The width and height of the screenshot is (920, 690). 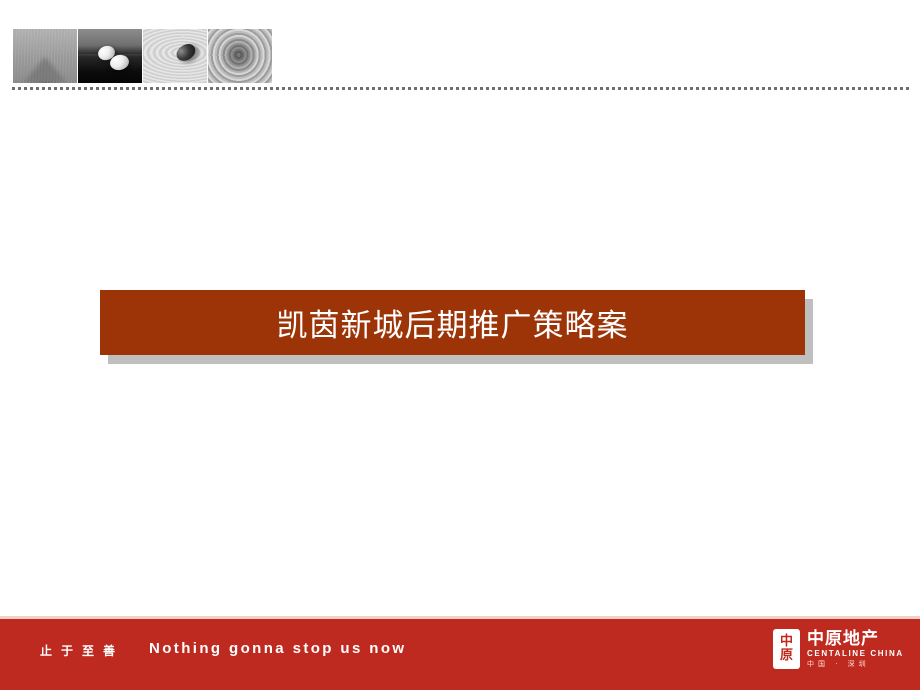 I want to click on logo-seal-bottom-char: 原, so click(x=786, y=655).